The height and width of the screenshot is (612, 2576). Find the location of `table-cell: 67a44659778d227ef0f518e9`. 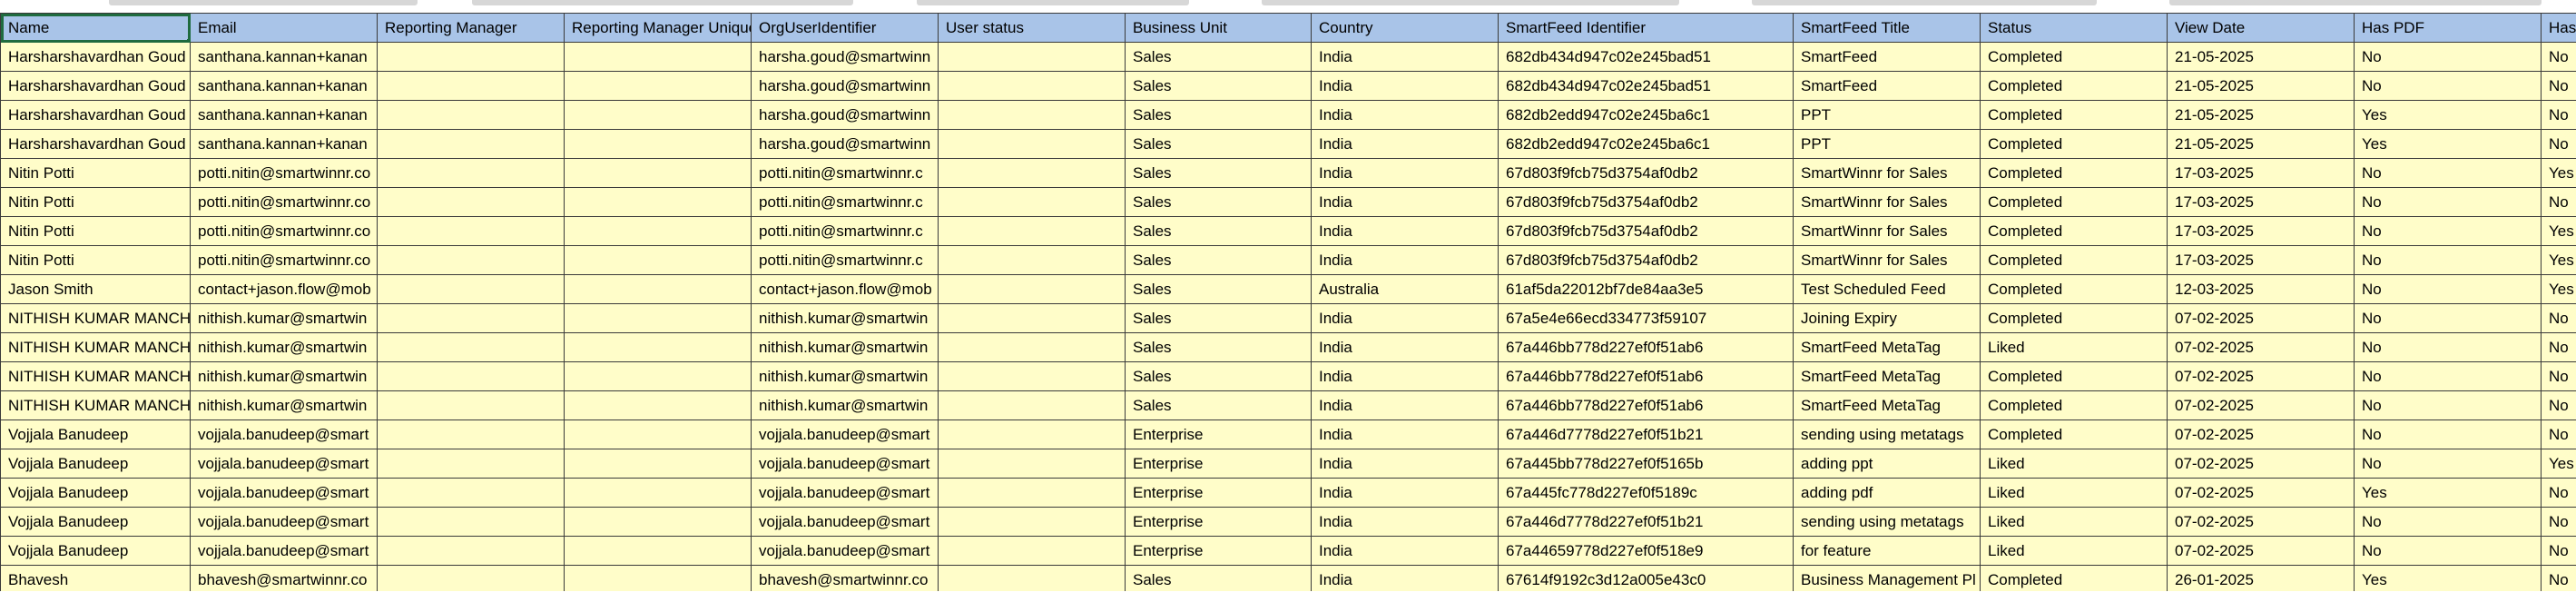

table-cell: 67a44659778d227ef0f518e9 is located at coordinates (1646, 551).